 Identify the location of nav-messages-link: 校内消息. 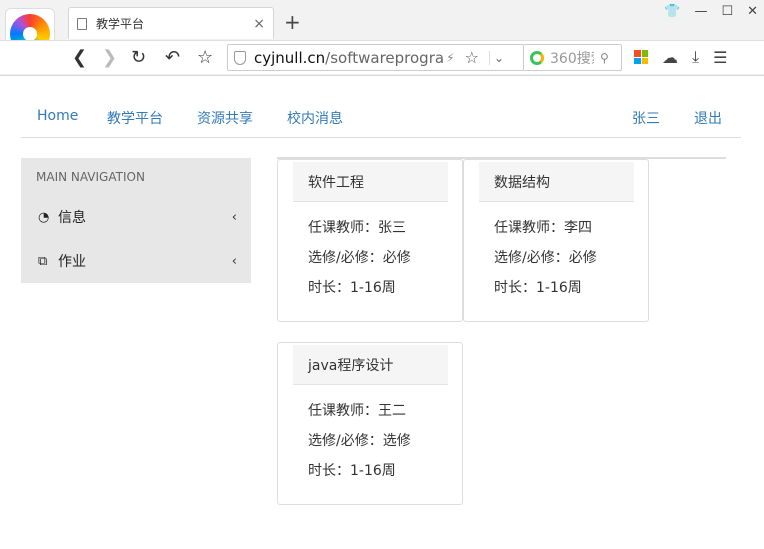
(315, 118).